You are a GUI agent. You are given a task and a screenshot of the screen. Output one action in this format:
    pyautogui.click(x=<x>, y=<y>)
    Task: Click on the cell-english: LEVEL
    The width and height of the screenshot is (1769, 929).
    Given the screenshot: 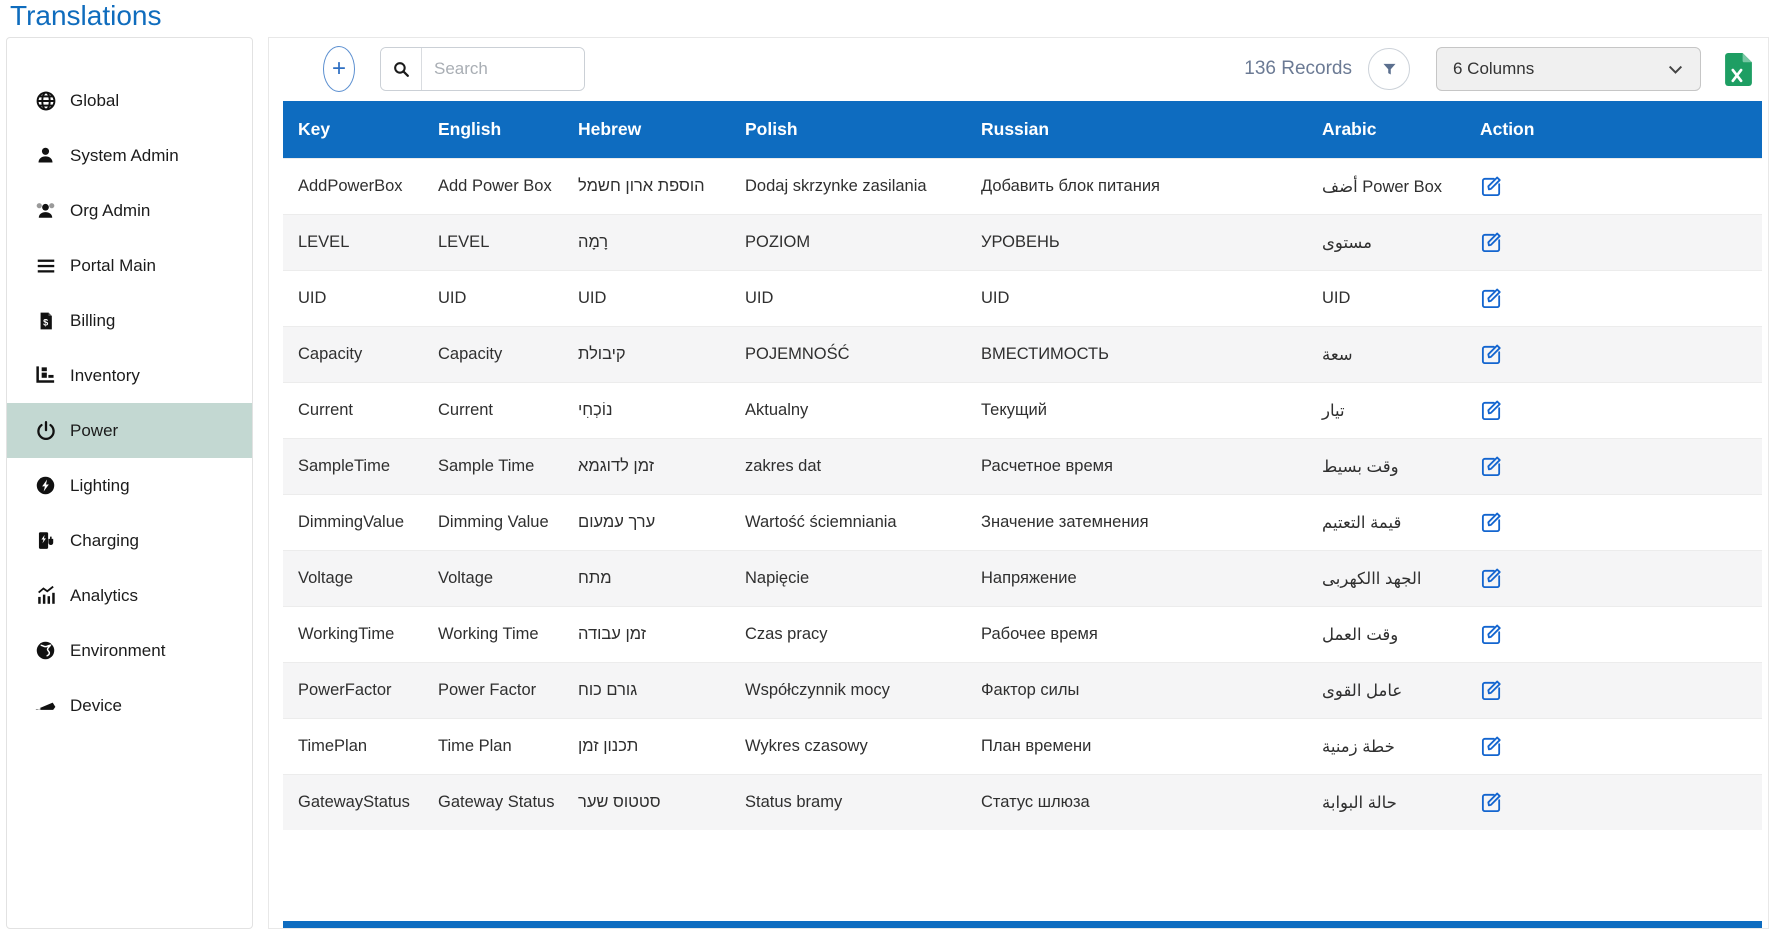 What is the action you would take?
    pyautogui.click(x=493, y=242)
    